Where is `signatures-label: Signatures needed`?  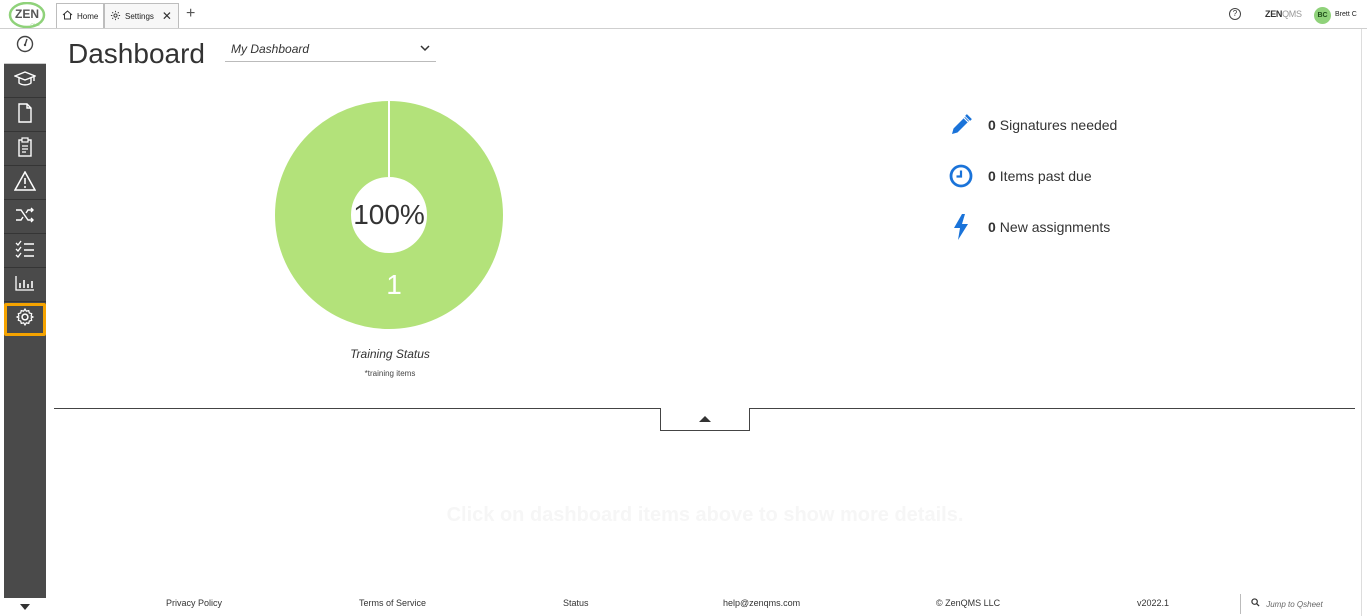 signatures-label: Signatures needed is located at coordinates (1058, 125).